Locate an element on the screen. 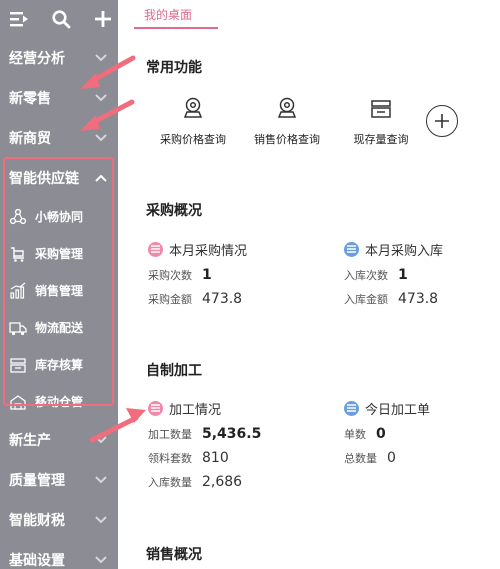 This screenshot has height=569, width=500. kv-key: 单数 is located at coordinates (355, 434).